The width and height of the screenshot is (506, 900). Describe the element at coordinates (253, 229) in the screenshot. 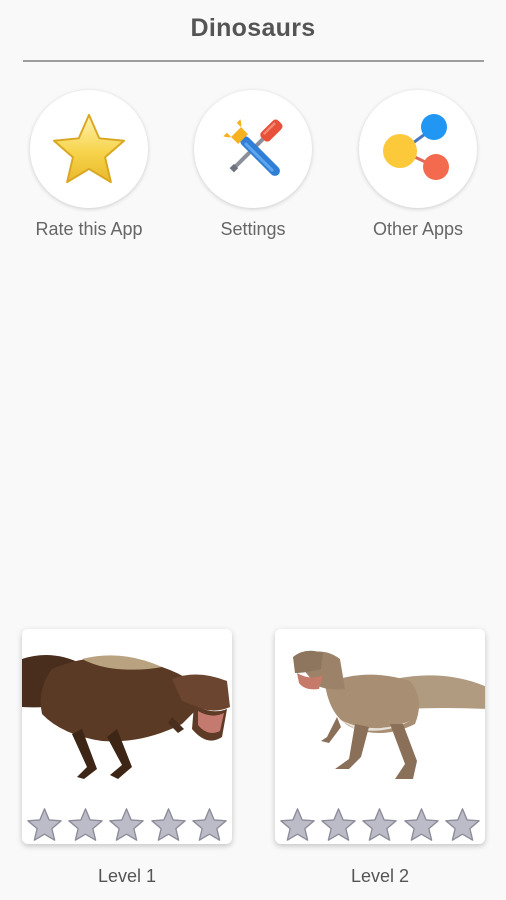

I see `settings-label: Settings` at that location.